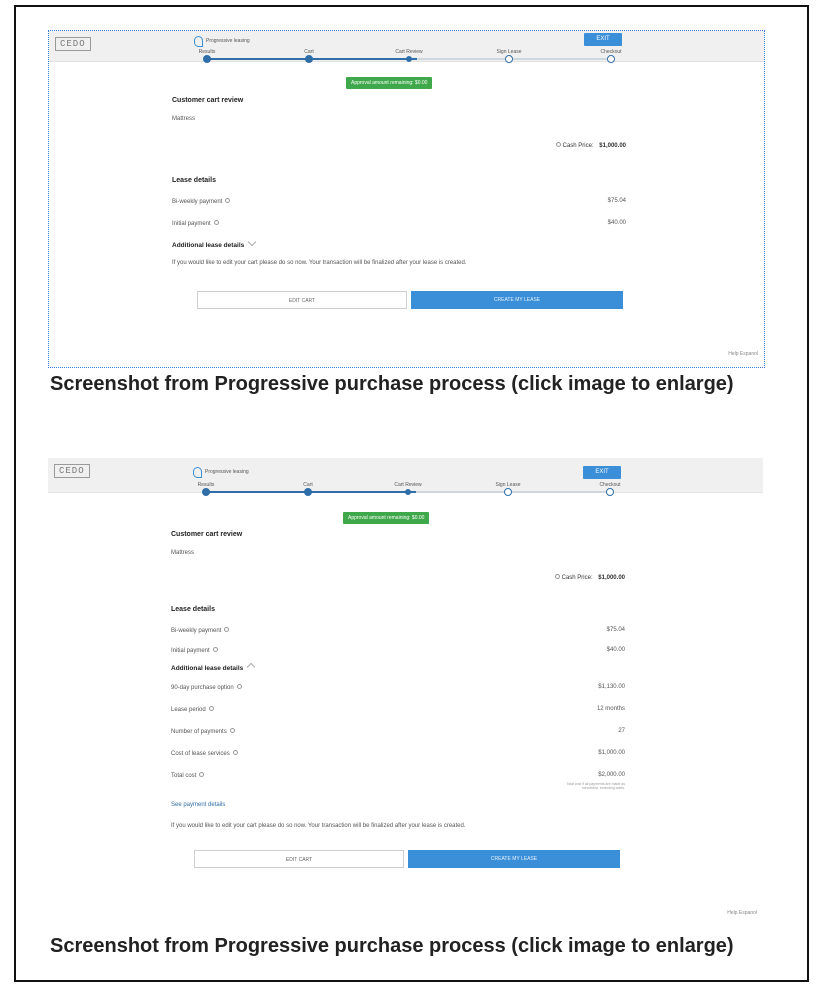  I want to click on lease-period-value: 12 months, so click(610, 709).